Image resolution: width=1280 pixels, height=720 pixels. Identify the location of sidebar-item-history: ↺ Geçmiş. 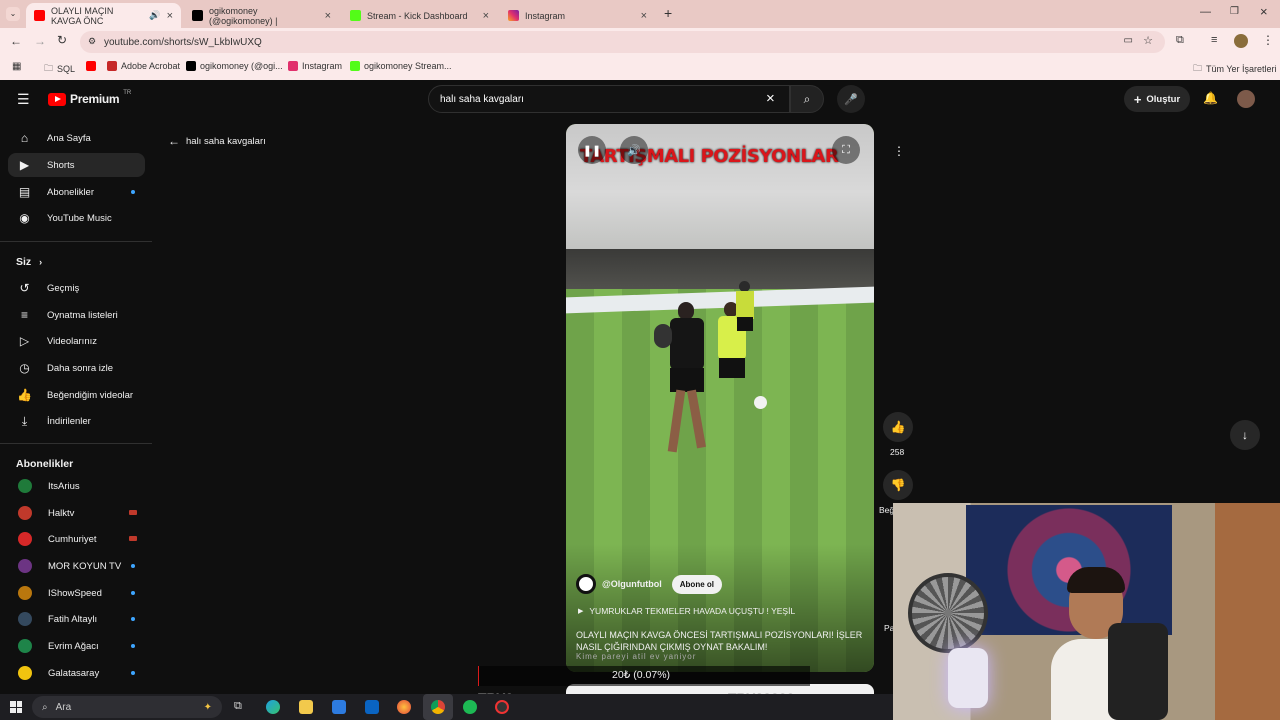
(76, 288).